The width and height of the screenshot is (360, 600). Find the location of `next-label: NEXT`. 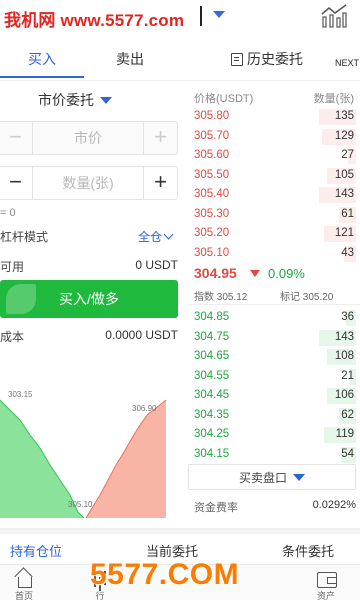

next-label: NEXT is located at coordinates (347, 63).